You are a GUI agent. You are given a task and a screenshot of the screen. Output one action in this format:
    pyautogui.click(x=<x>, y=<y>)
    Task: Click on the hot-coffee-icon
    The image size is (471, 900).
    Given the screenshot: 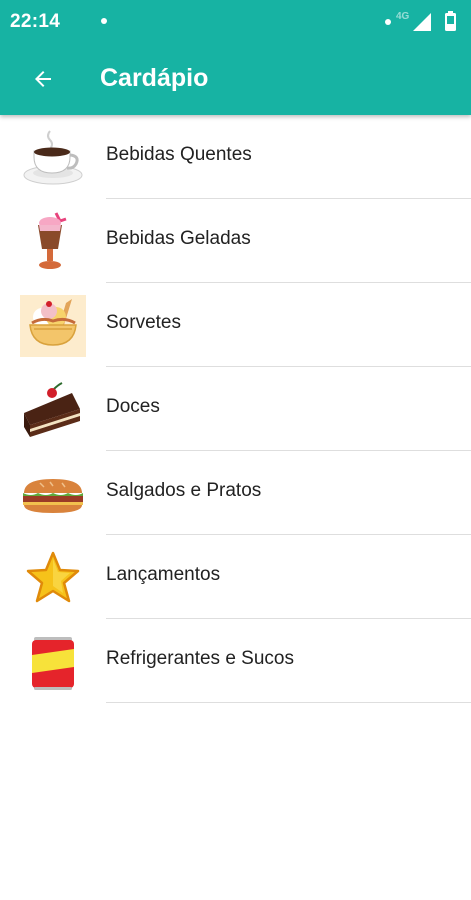 What is the action you would take?
    pyautogui.click(x=53, y=158)
    